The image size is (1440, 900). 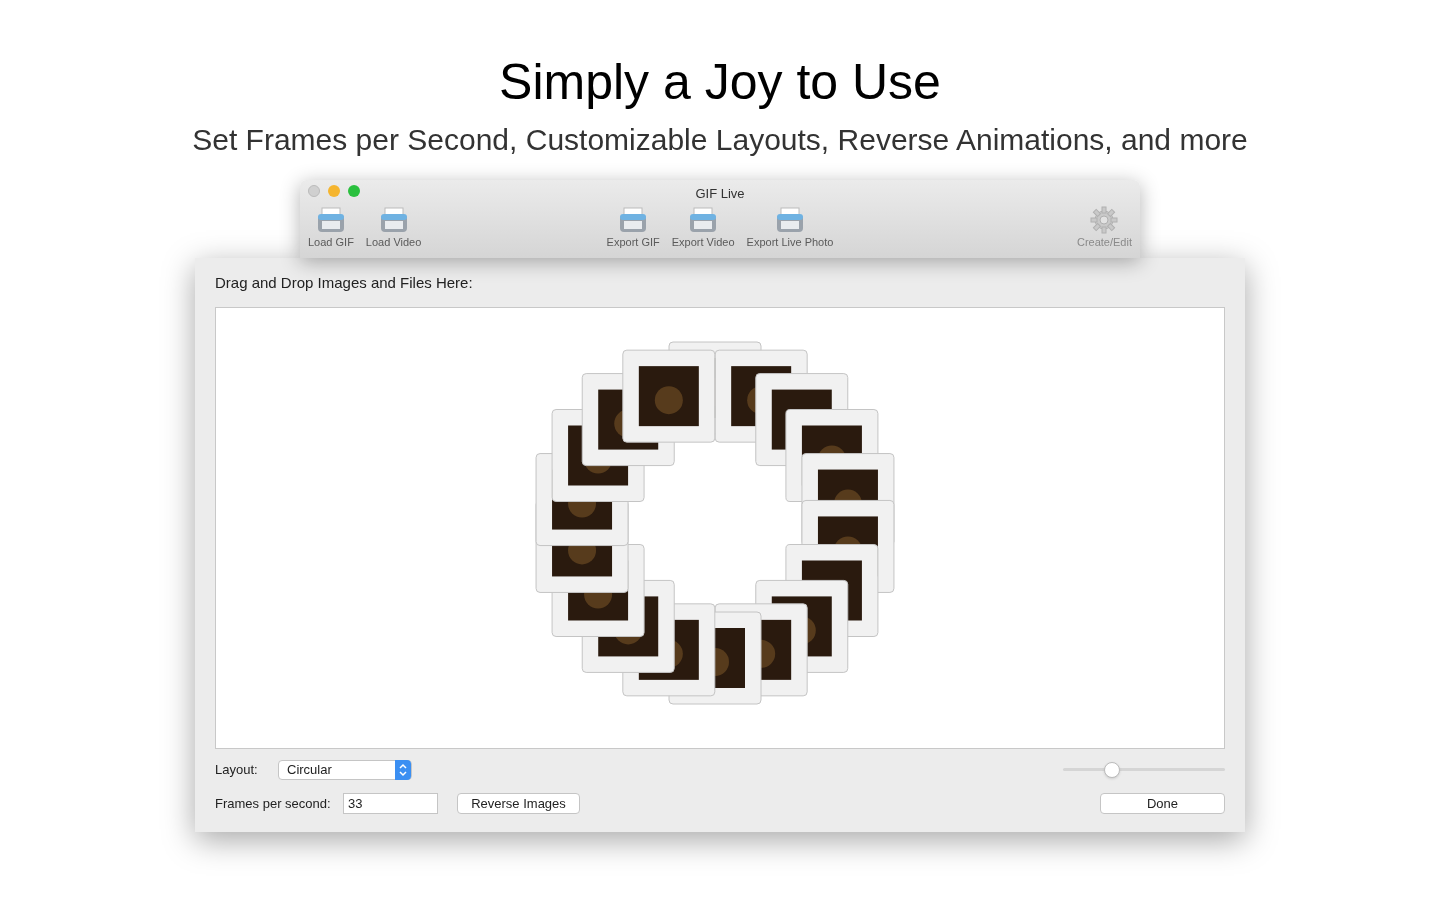 I want to click on layout-dropdown: Circular, so click(x=345, y=769).